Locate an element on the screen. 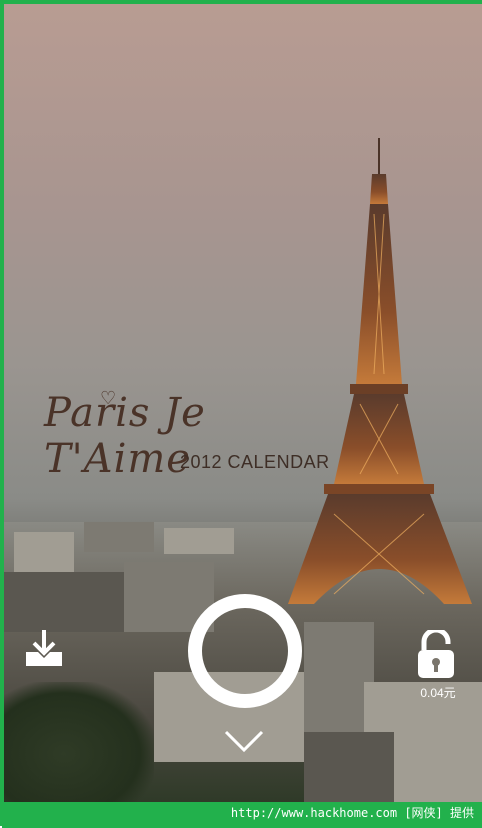 The height and width of the screenshot is (828, 482). unlock-padlock-button is located at coordinates (436, 653).